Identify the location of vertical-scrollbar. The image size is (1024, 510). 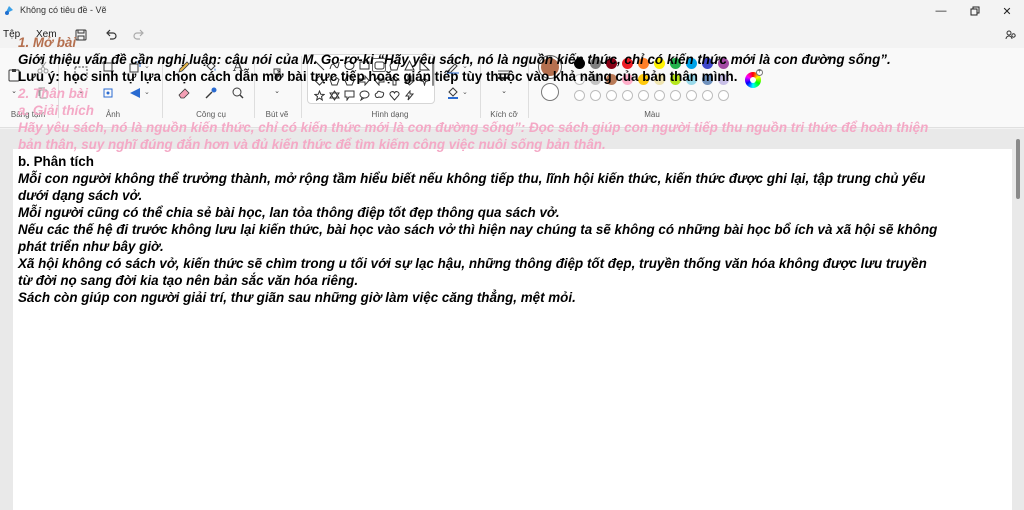
(1018, 169).